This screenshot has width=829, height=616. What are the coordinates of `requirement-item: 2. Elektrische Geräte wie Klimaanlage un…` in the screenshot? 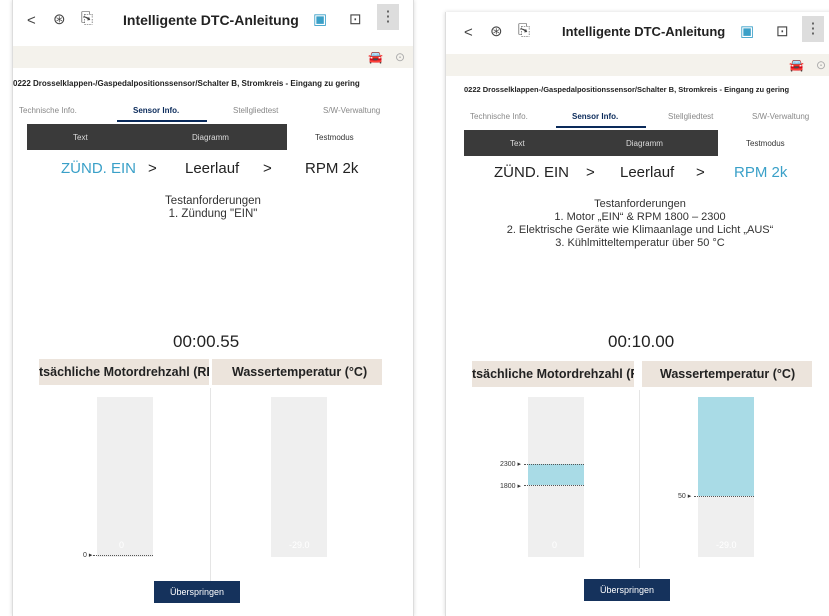 It's located at (640, 230).